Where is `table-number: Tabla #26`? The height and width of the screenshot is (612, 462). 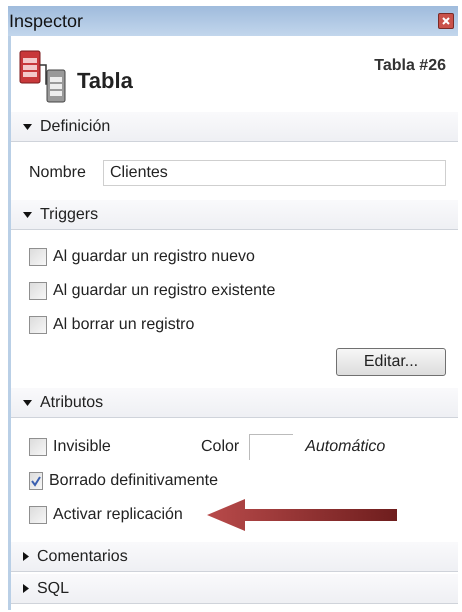
table-number: Tabla #26 is located at coordinates (410, 66).